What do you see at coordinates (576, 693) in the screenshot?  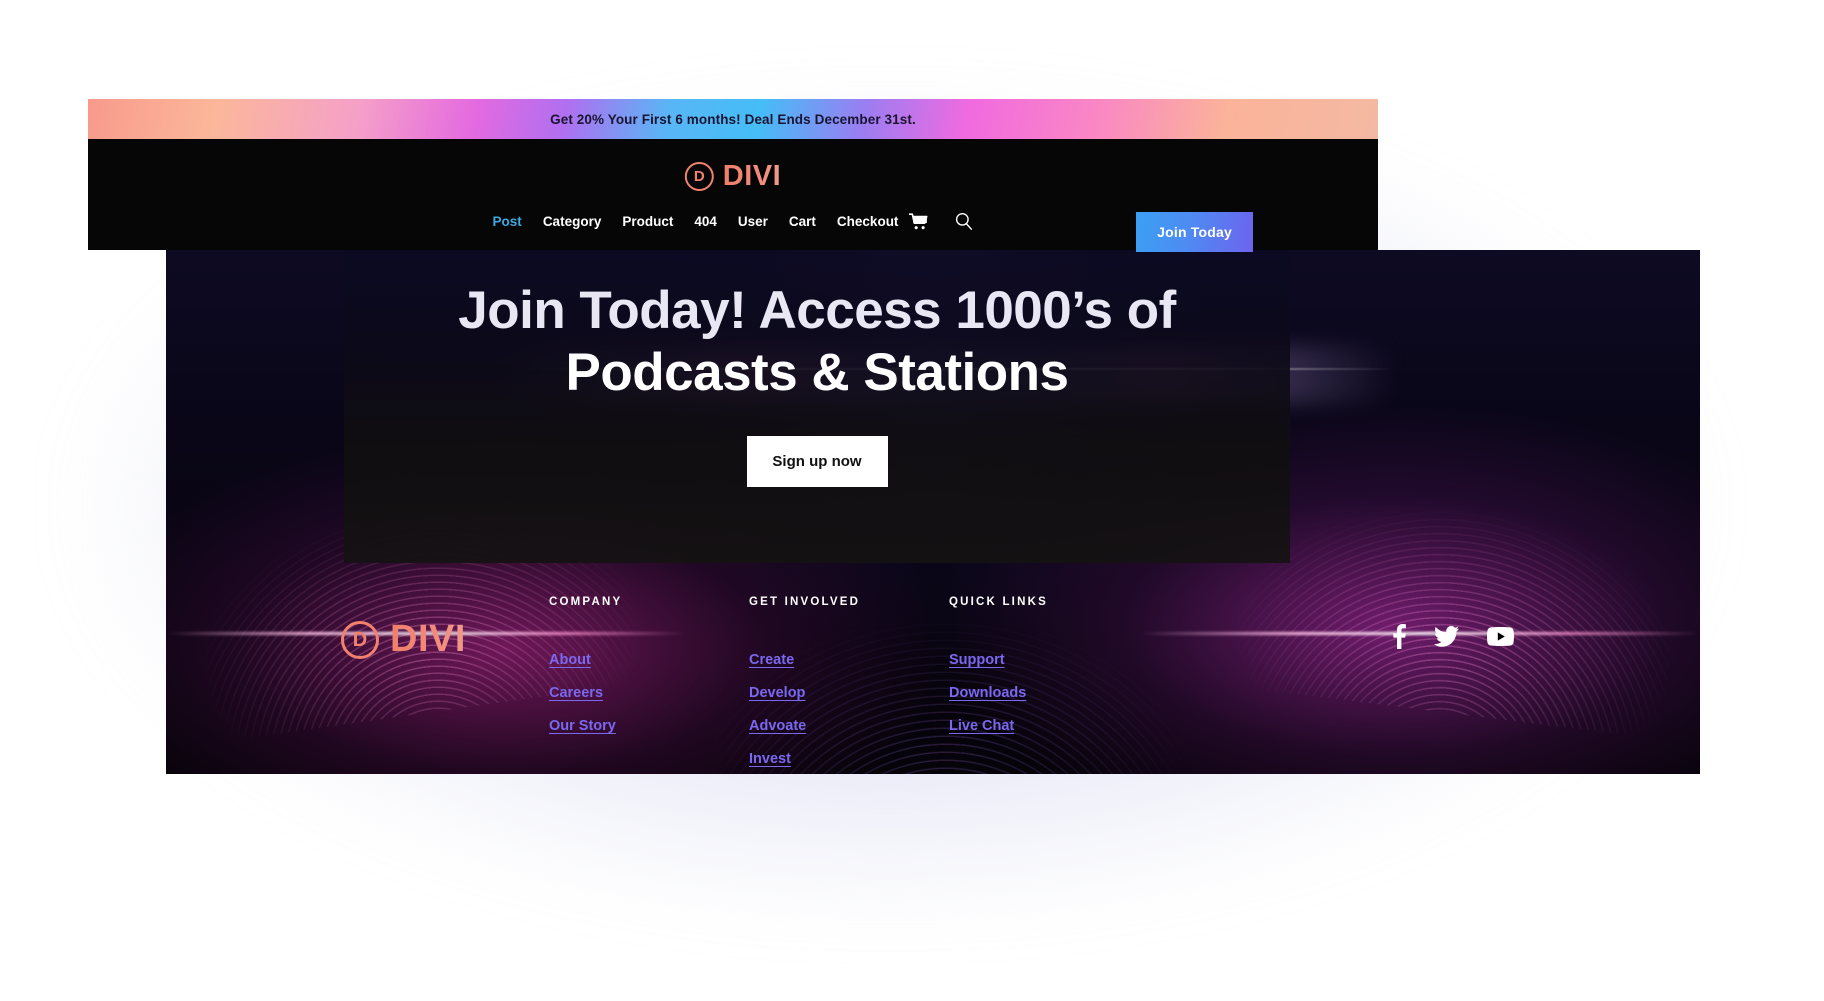 I see `footer-link-careers: Careers` at bounding box center [576, 693].